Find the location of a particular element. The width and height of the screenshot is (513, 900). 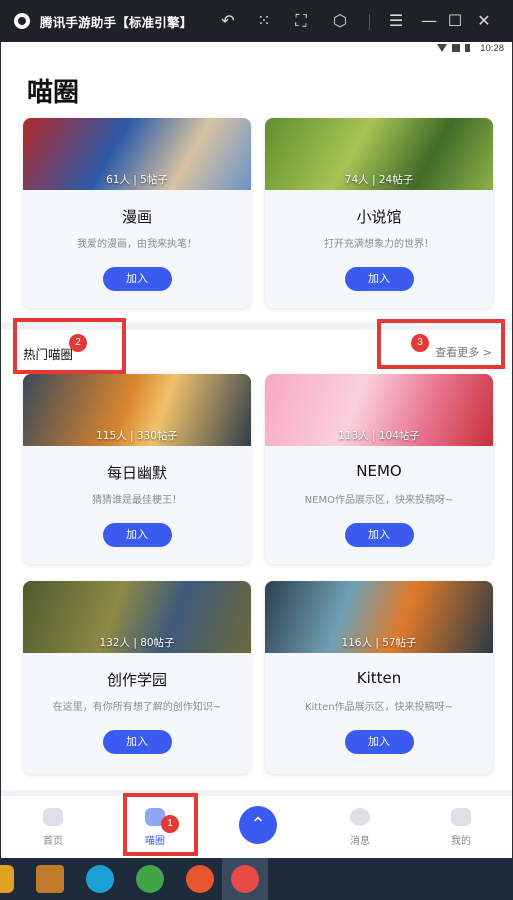

card-name: 创作学园 is located at coordinates (136, 680).